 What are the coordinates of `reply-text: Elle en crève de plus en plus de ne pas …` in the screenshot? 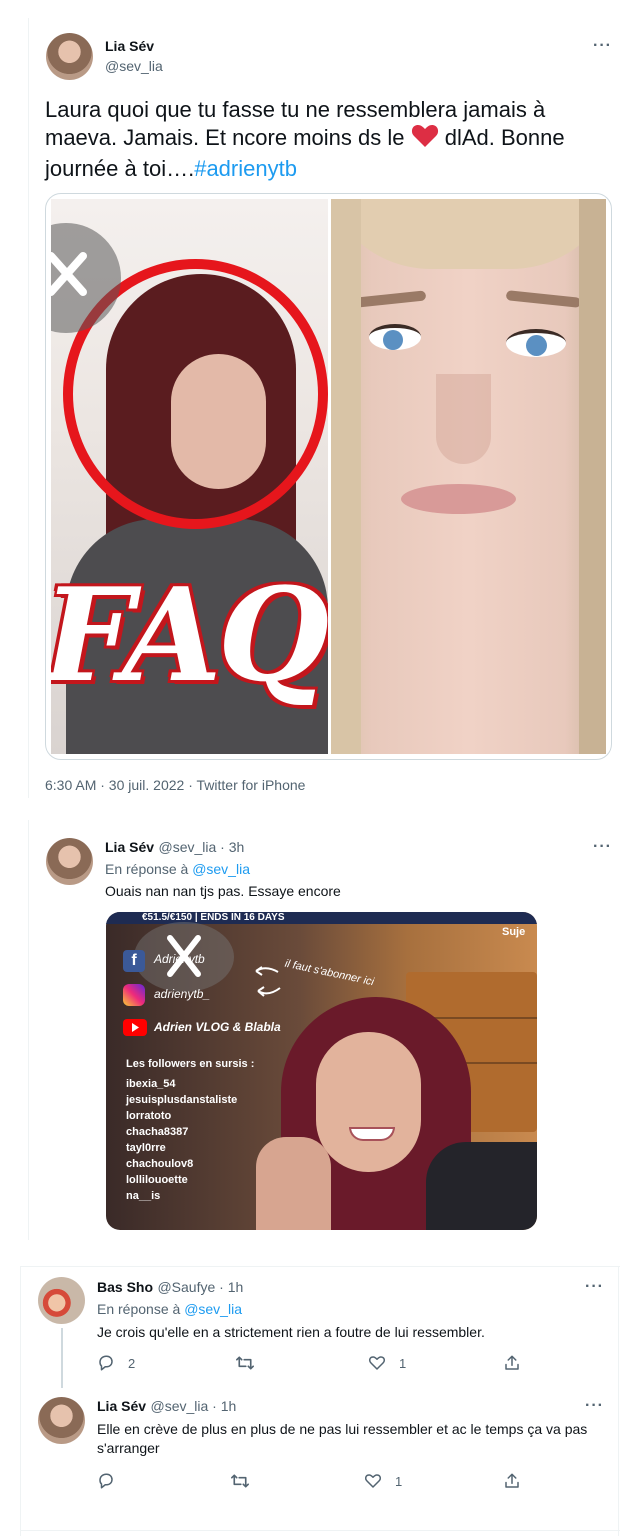 It's located at (342, 1438).